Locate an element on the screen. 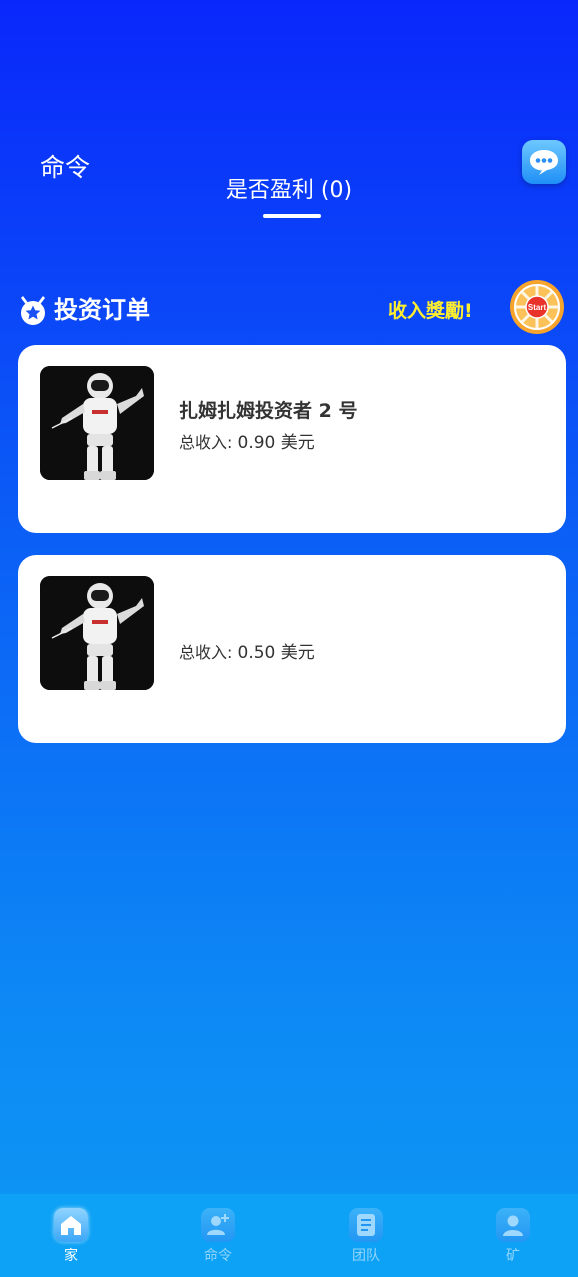 The width and height of the screenshot is (578, 1277). tab-active-indicator is located at coordinates (292, 216).